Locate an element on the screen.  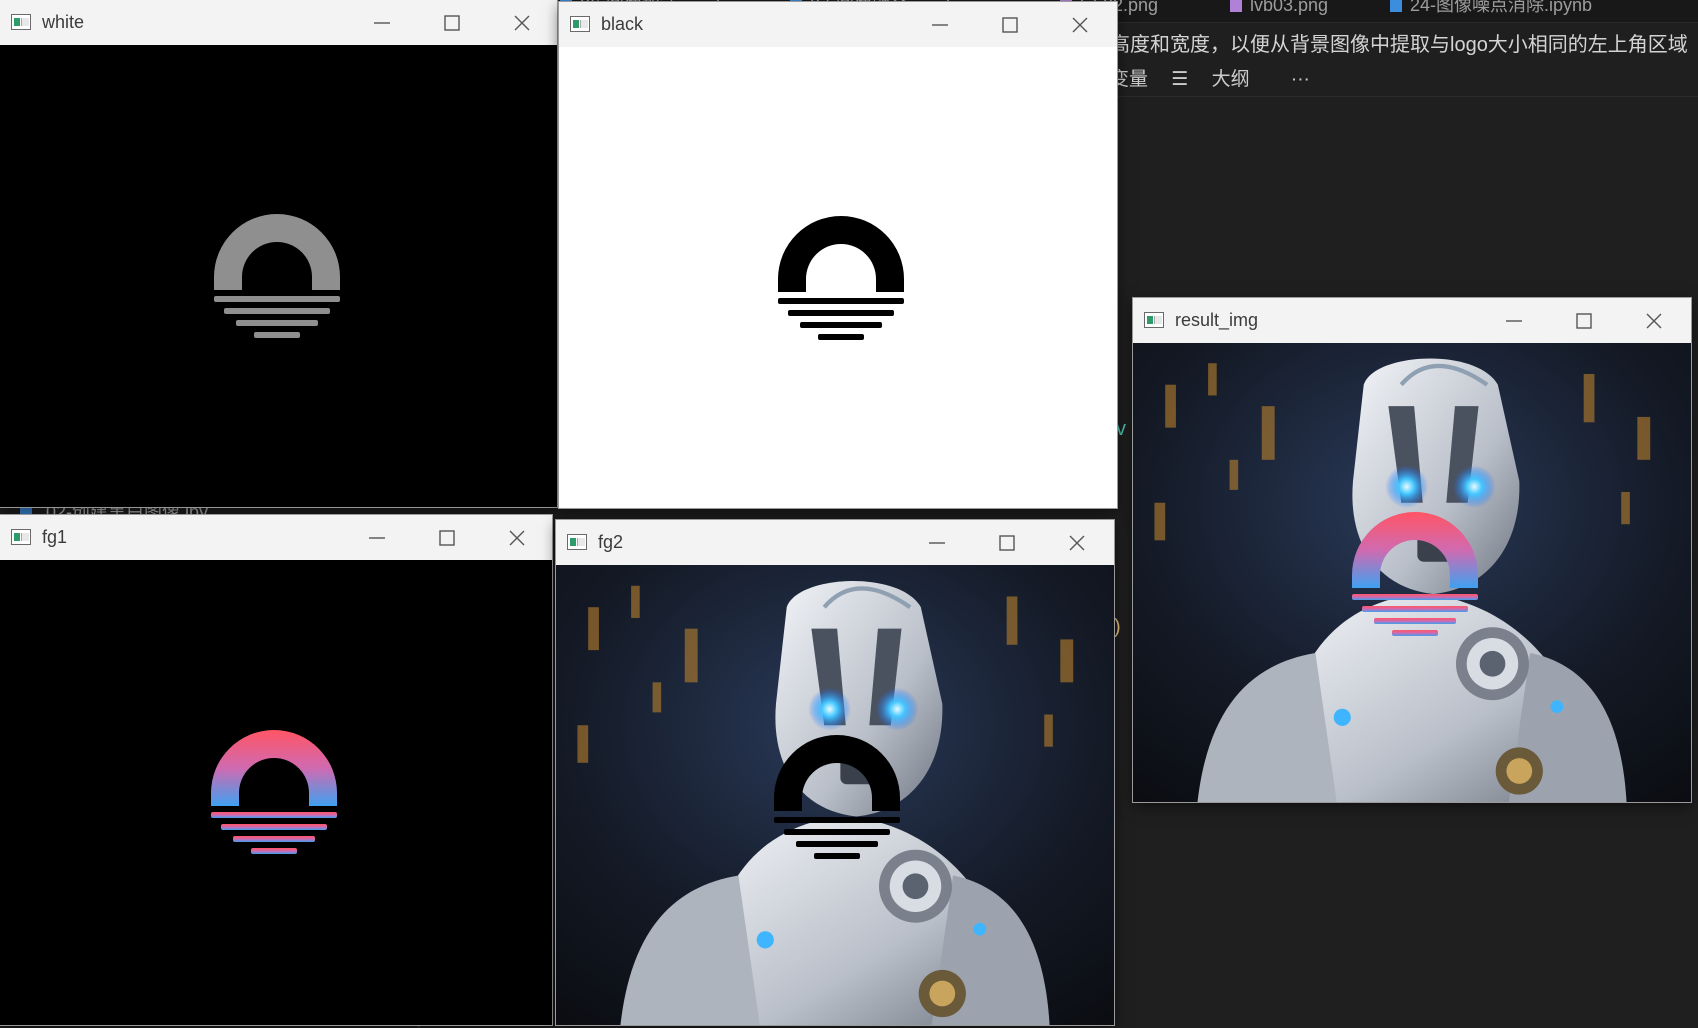
editor-tab-label: lvb03.png is located at coordinates (1289, 7).